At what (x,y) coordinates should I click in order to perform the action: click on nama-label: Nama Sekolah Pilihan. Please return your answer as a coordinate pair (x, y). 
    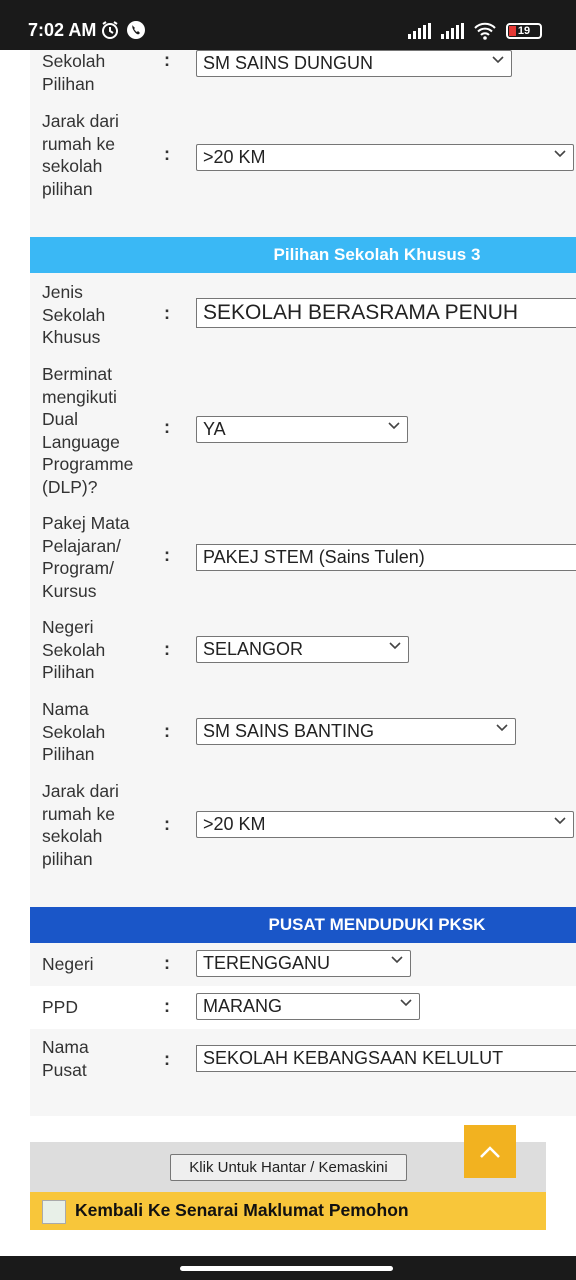
    Looking at the image, I should click on (74, 731).